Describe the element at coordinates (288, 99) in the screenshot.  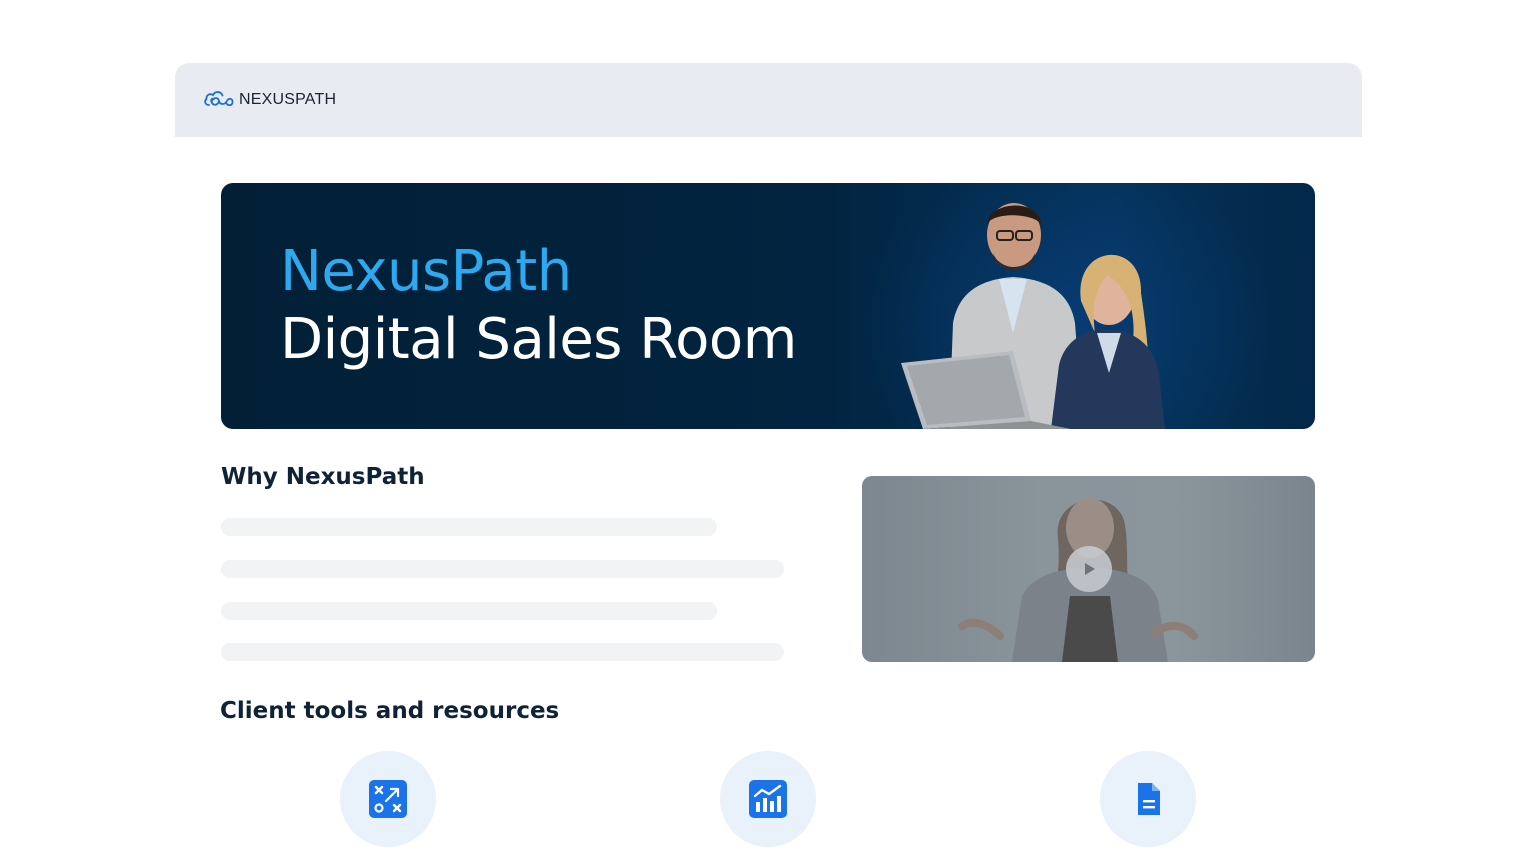
I see `brand-name: NEXUSPATH` at that location.